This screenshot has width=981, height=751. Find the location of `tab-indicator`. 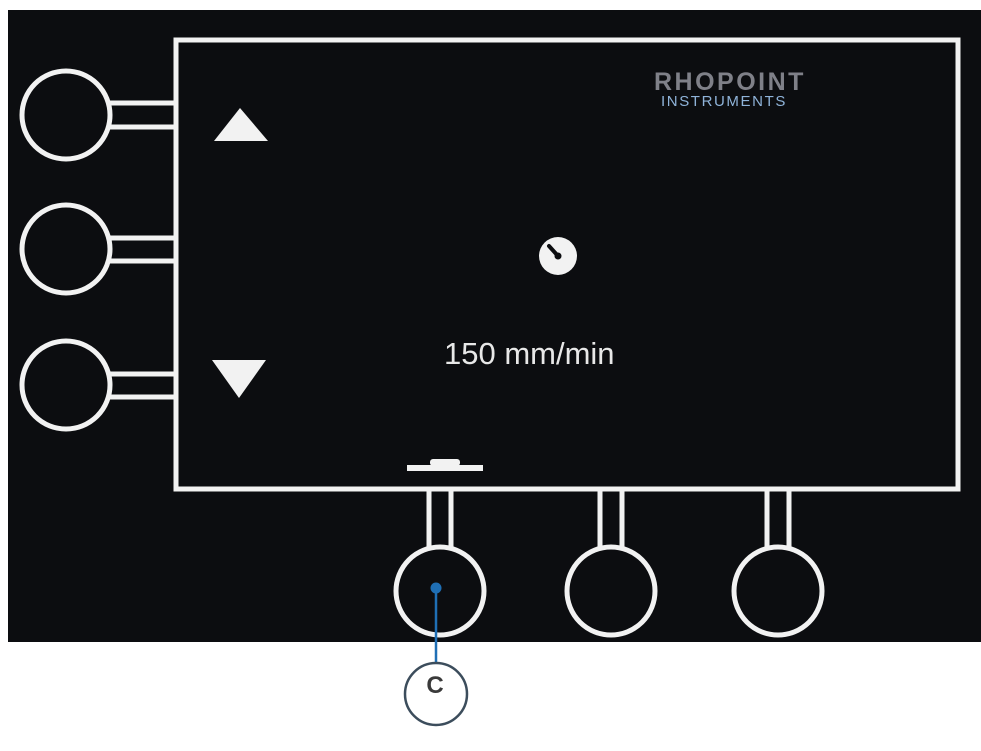

tab-indicator is located at coordinates (445, 465).